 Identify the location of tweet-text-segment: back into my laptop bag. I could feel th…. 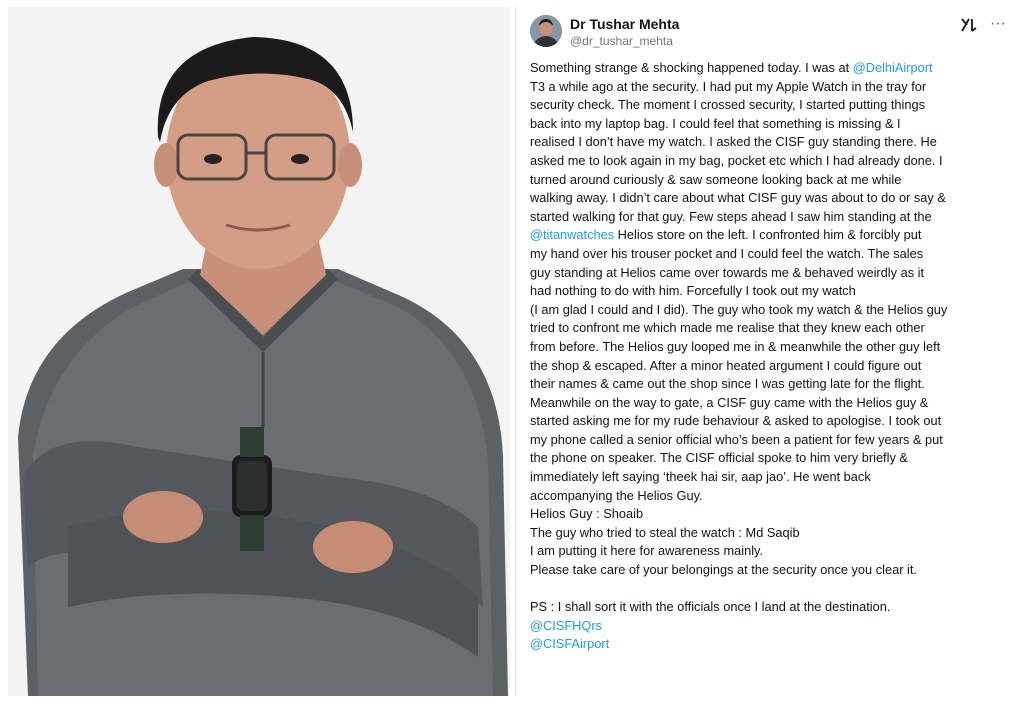
(715, 123).